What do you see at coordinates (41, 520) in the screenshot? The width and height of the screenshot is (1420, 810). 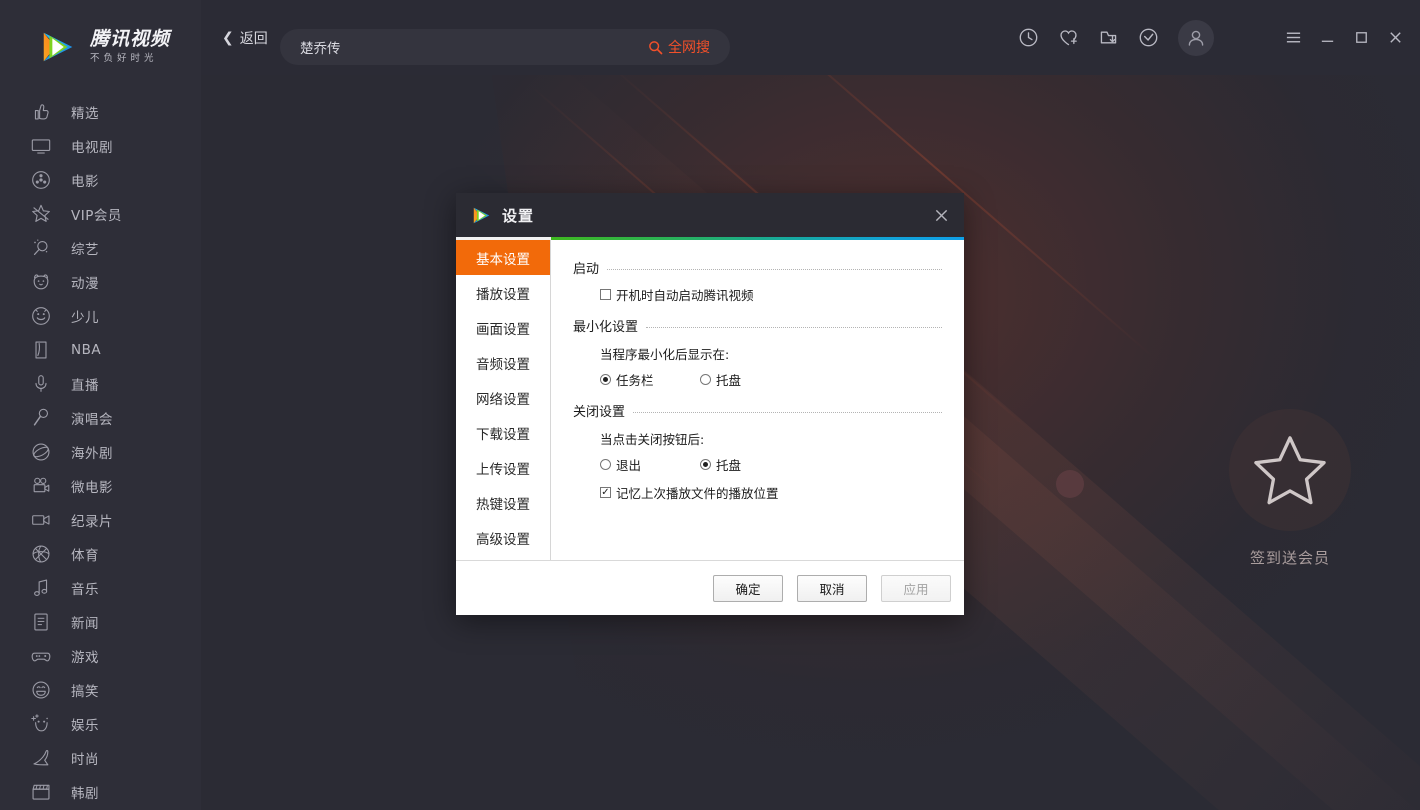 I see `video-camera-icon` at bounding box center [41, 520].